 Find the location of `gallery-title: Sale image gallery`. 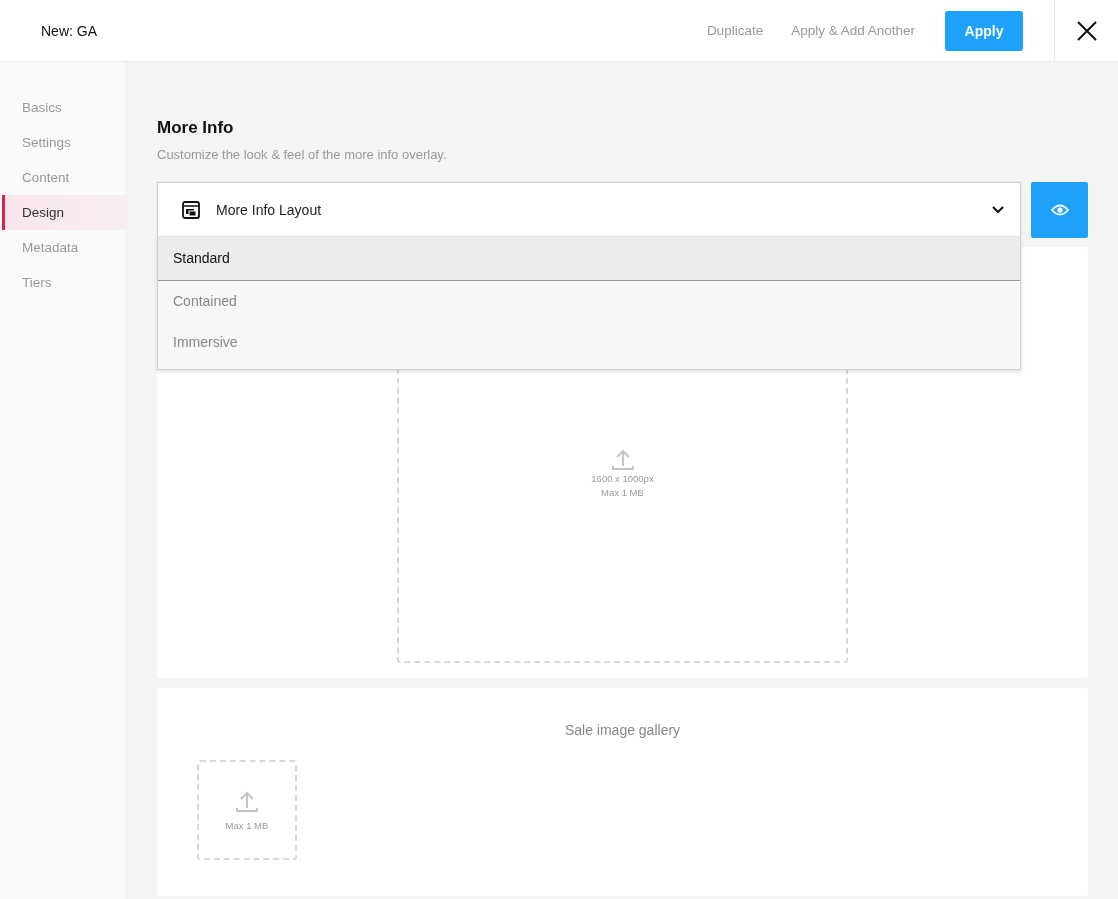

gallery-title: Sale image gallery is located at coordinates (622, 730).